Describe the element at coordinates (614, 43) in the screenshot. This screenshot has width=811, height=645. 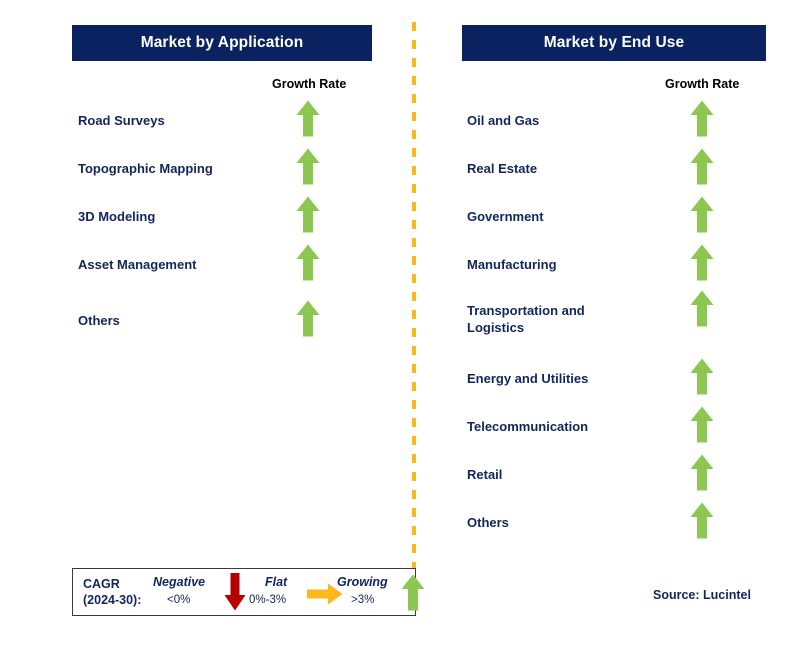
I see `panel-header-enduse: Market by End Use` at that location.